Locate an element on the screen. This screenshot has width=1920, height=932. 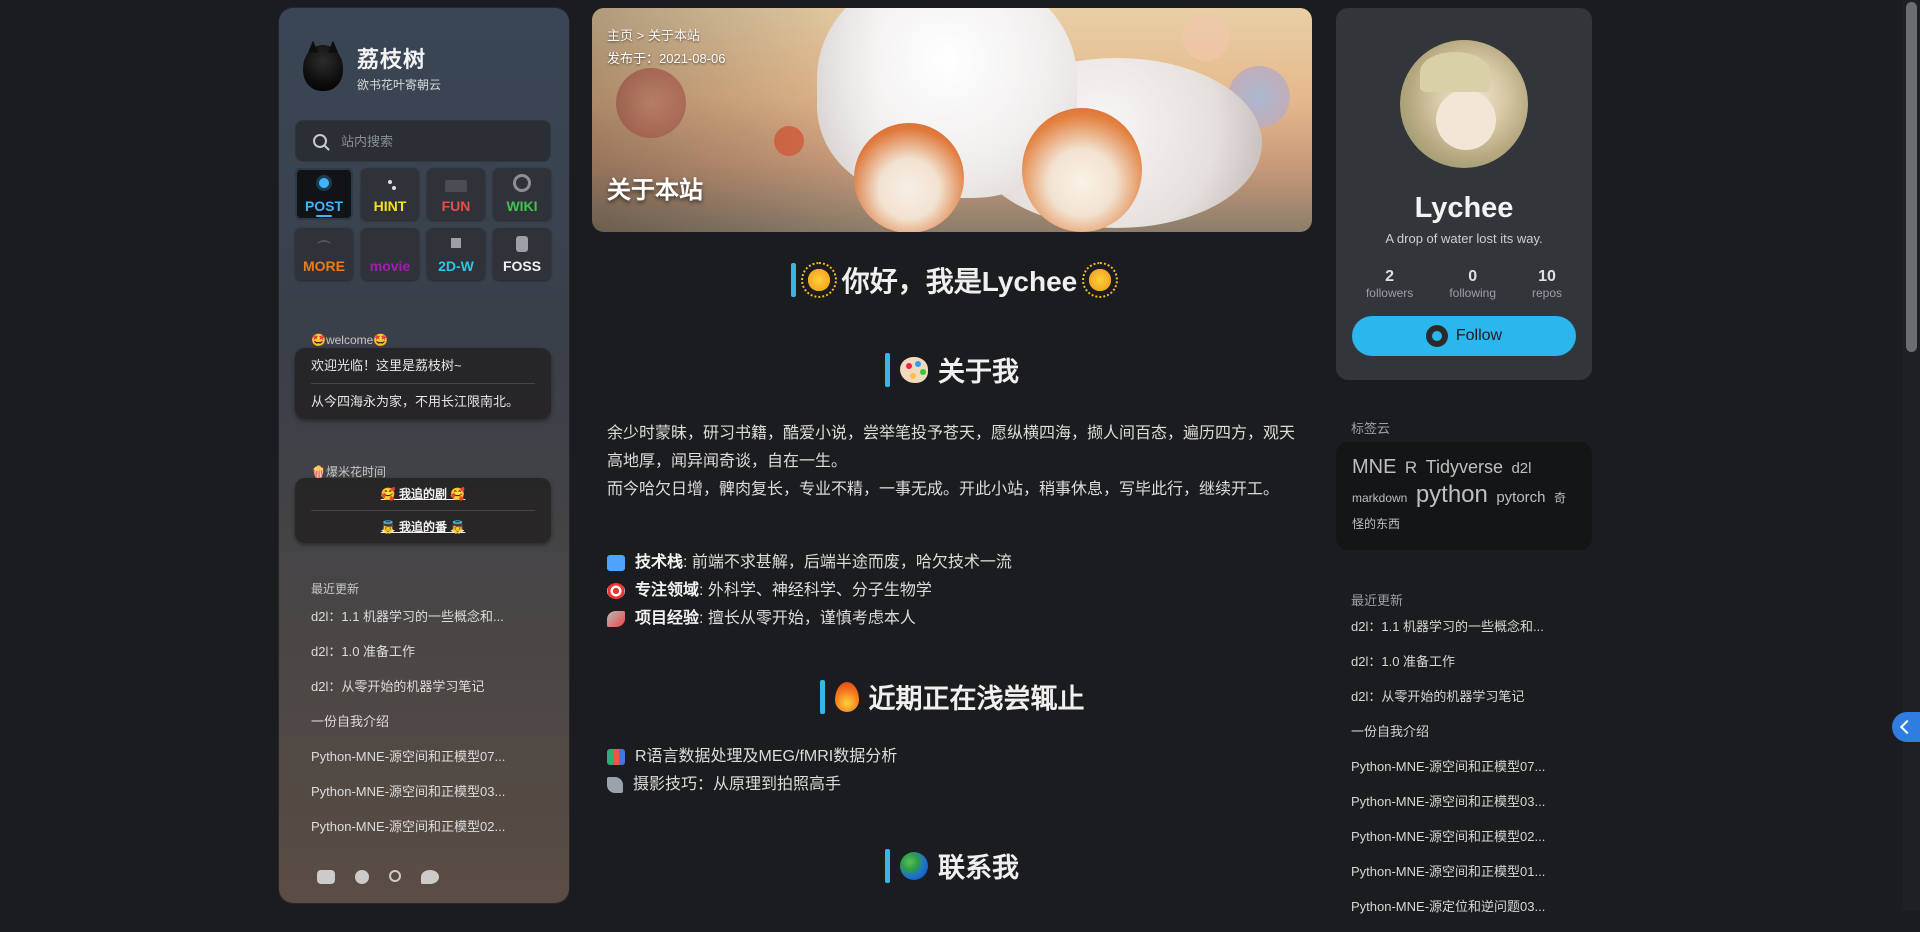
fire-icon is located at coordinates (846, 696).